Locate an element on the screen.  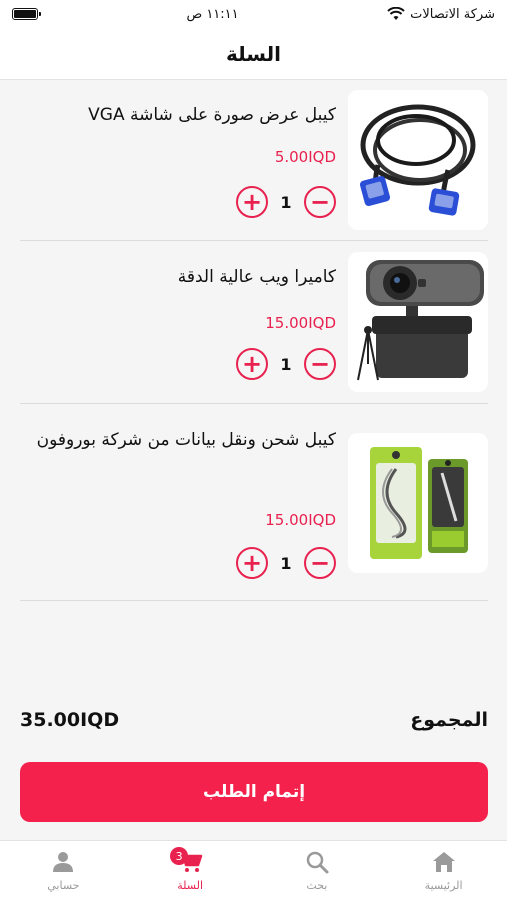
item-name: كاميرا ويب عالية الدقة is located at coordinates (256, 277).